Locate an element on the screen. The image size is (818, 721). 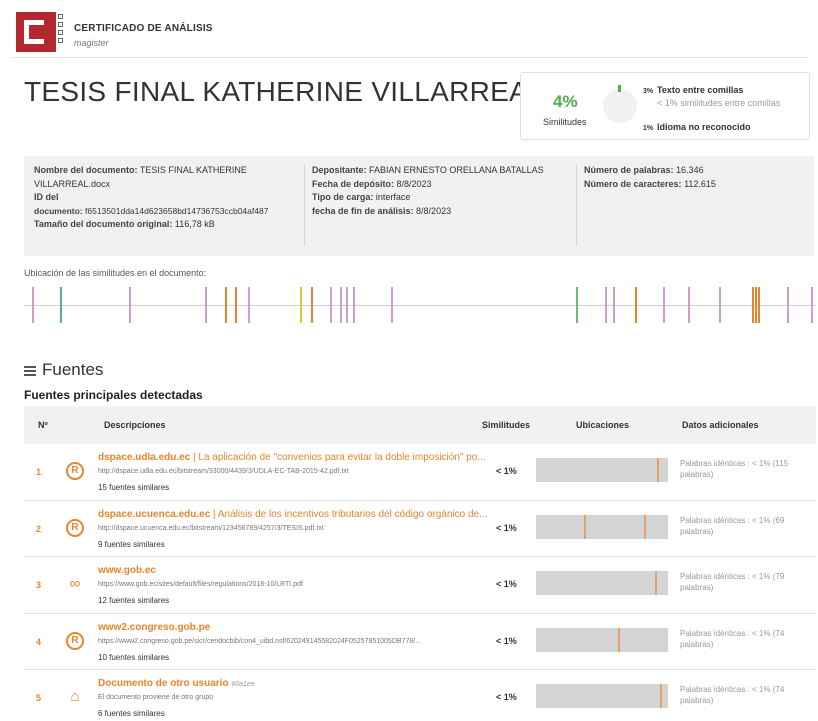
similarity-row-quotes-sub: < 1% similitudes entre comillas is located at coordinates (718, 103).